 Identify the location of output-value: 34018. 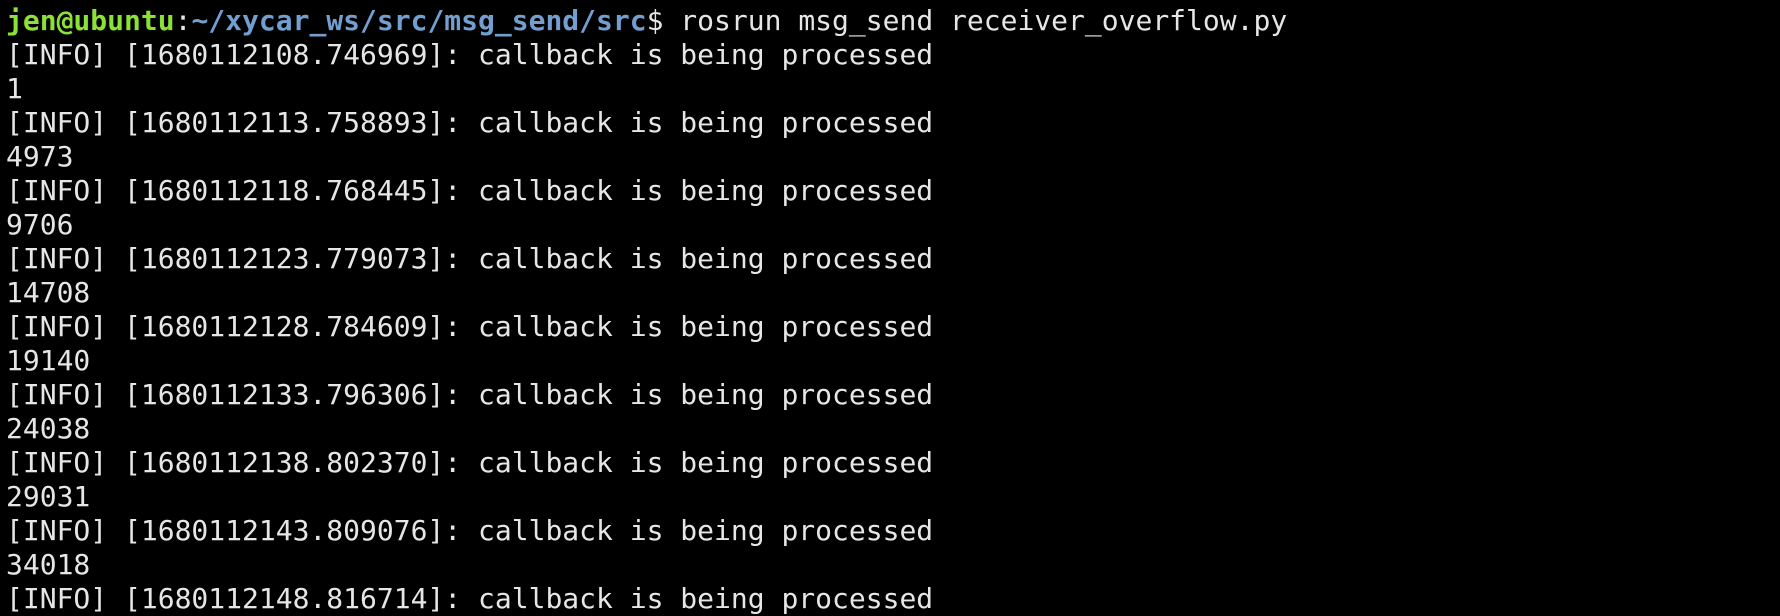
(48, 564).